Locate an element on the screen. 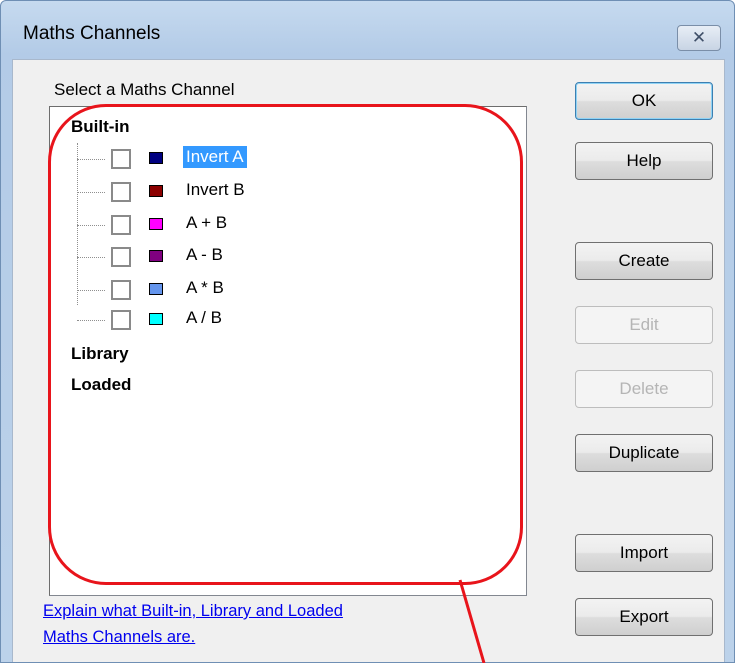  ok-button: OK is located at coordinates (644, 101).